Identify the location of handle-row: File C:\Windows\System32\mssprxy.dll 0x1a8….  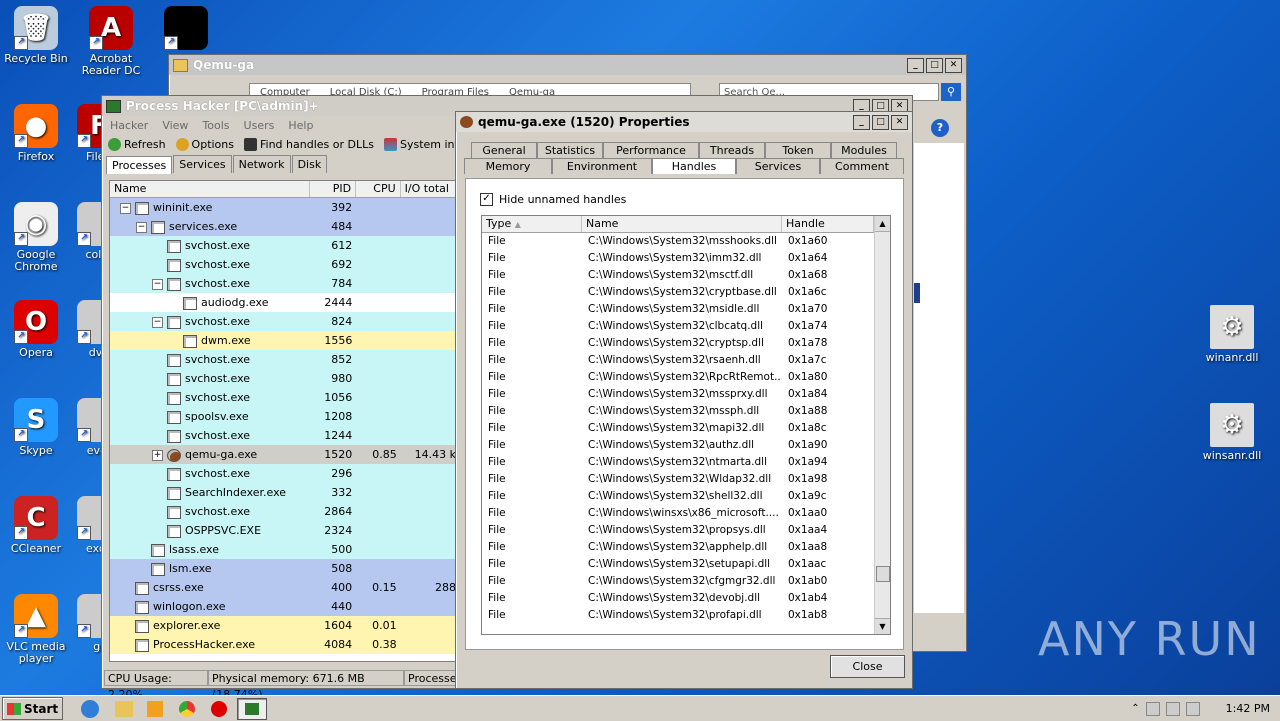
(686, 394).